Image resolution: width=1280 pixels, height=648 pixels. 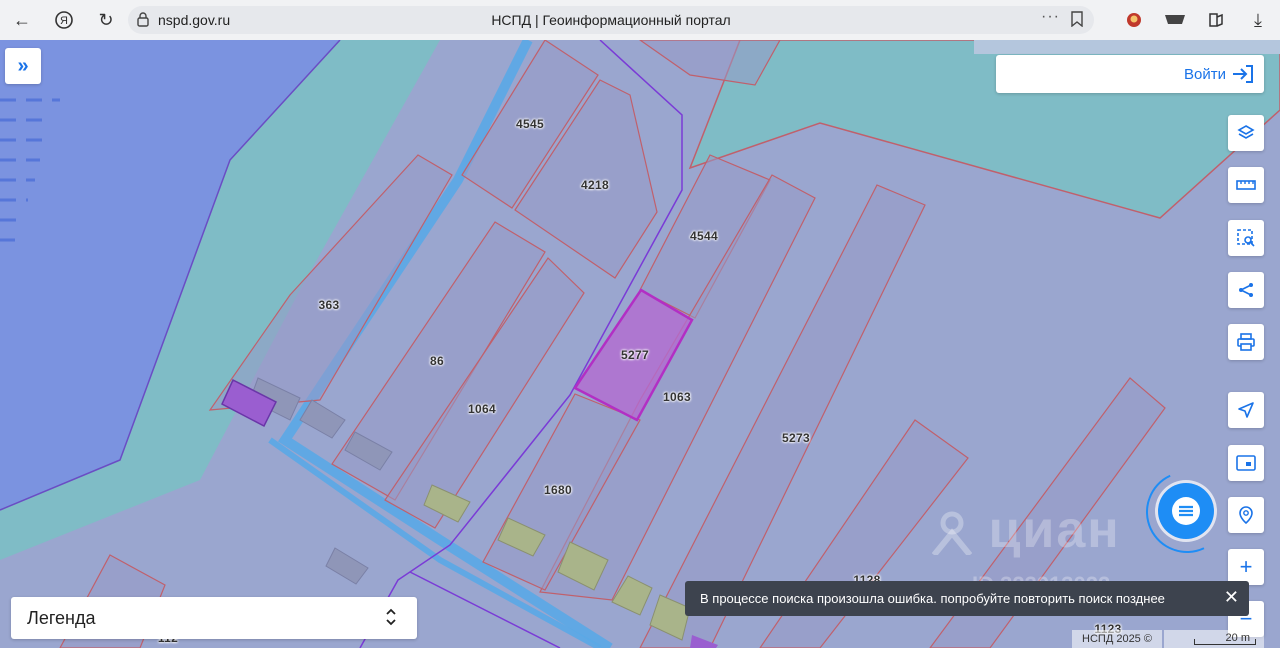 I want to click on print-button, so click(x=1246, y=342).